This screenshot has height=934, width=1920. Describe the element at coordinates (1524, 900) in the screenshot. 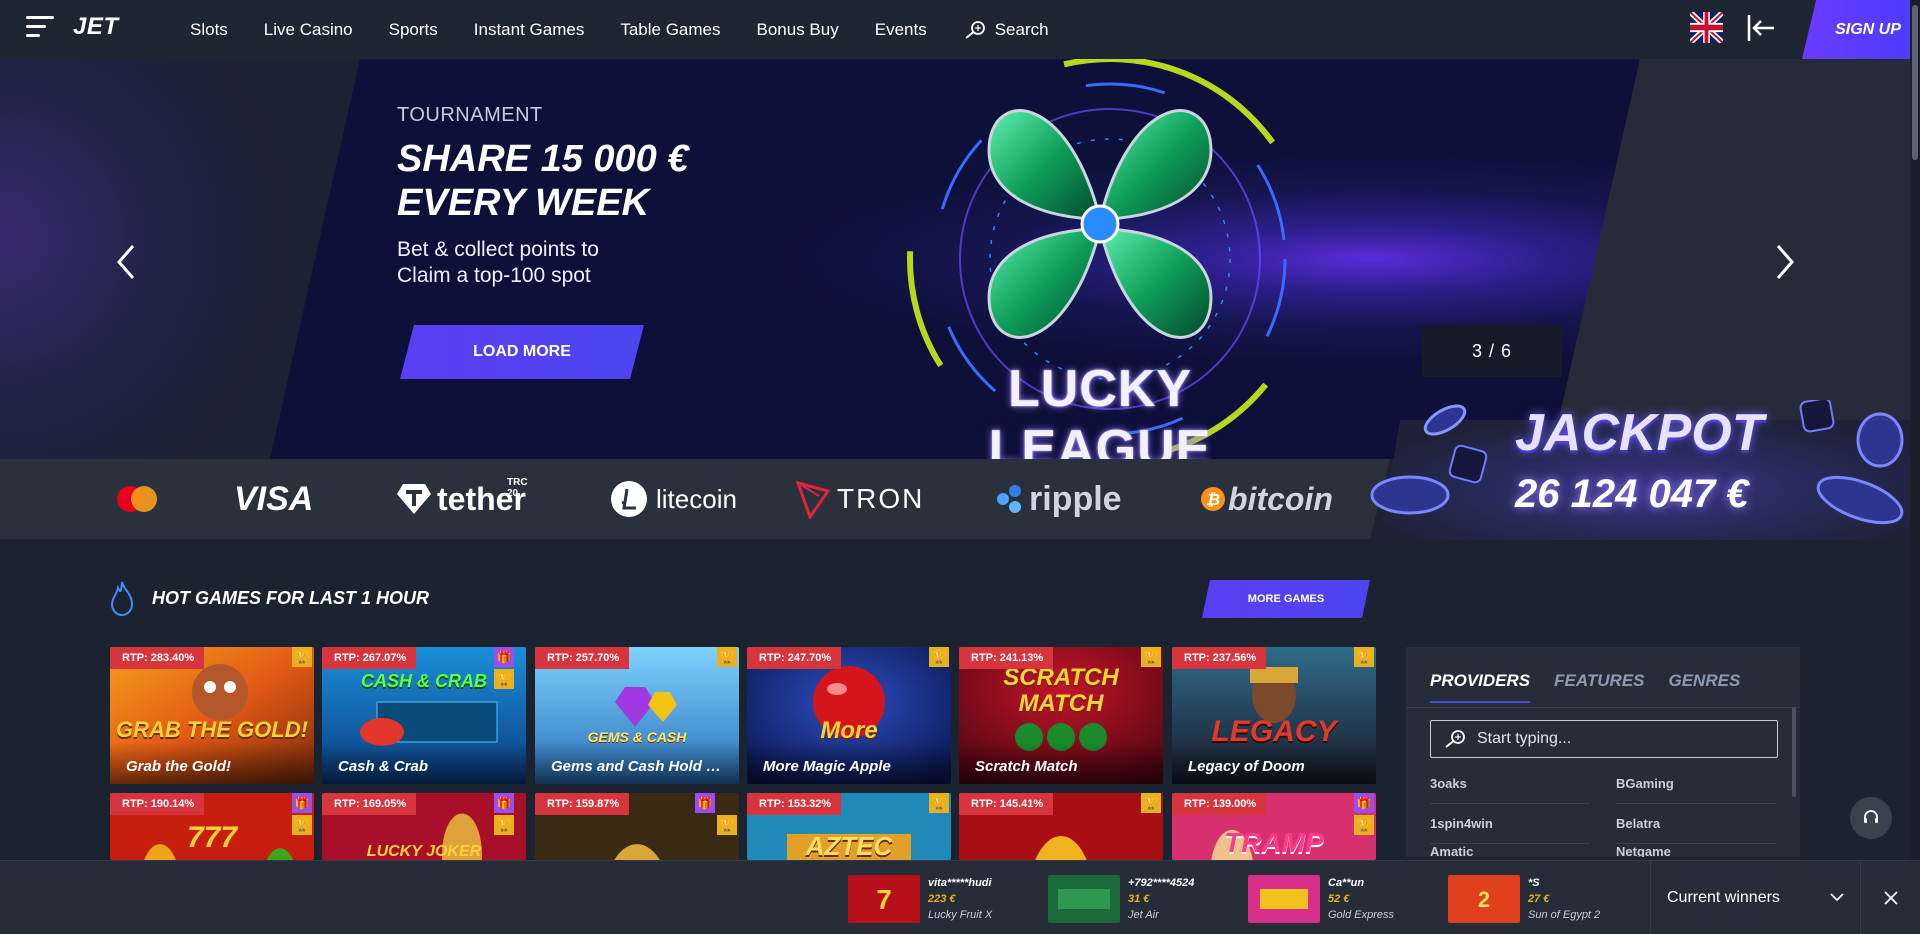

I see `winner-item: 2 *S 27 € Sun of Egypt 2` at that location.